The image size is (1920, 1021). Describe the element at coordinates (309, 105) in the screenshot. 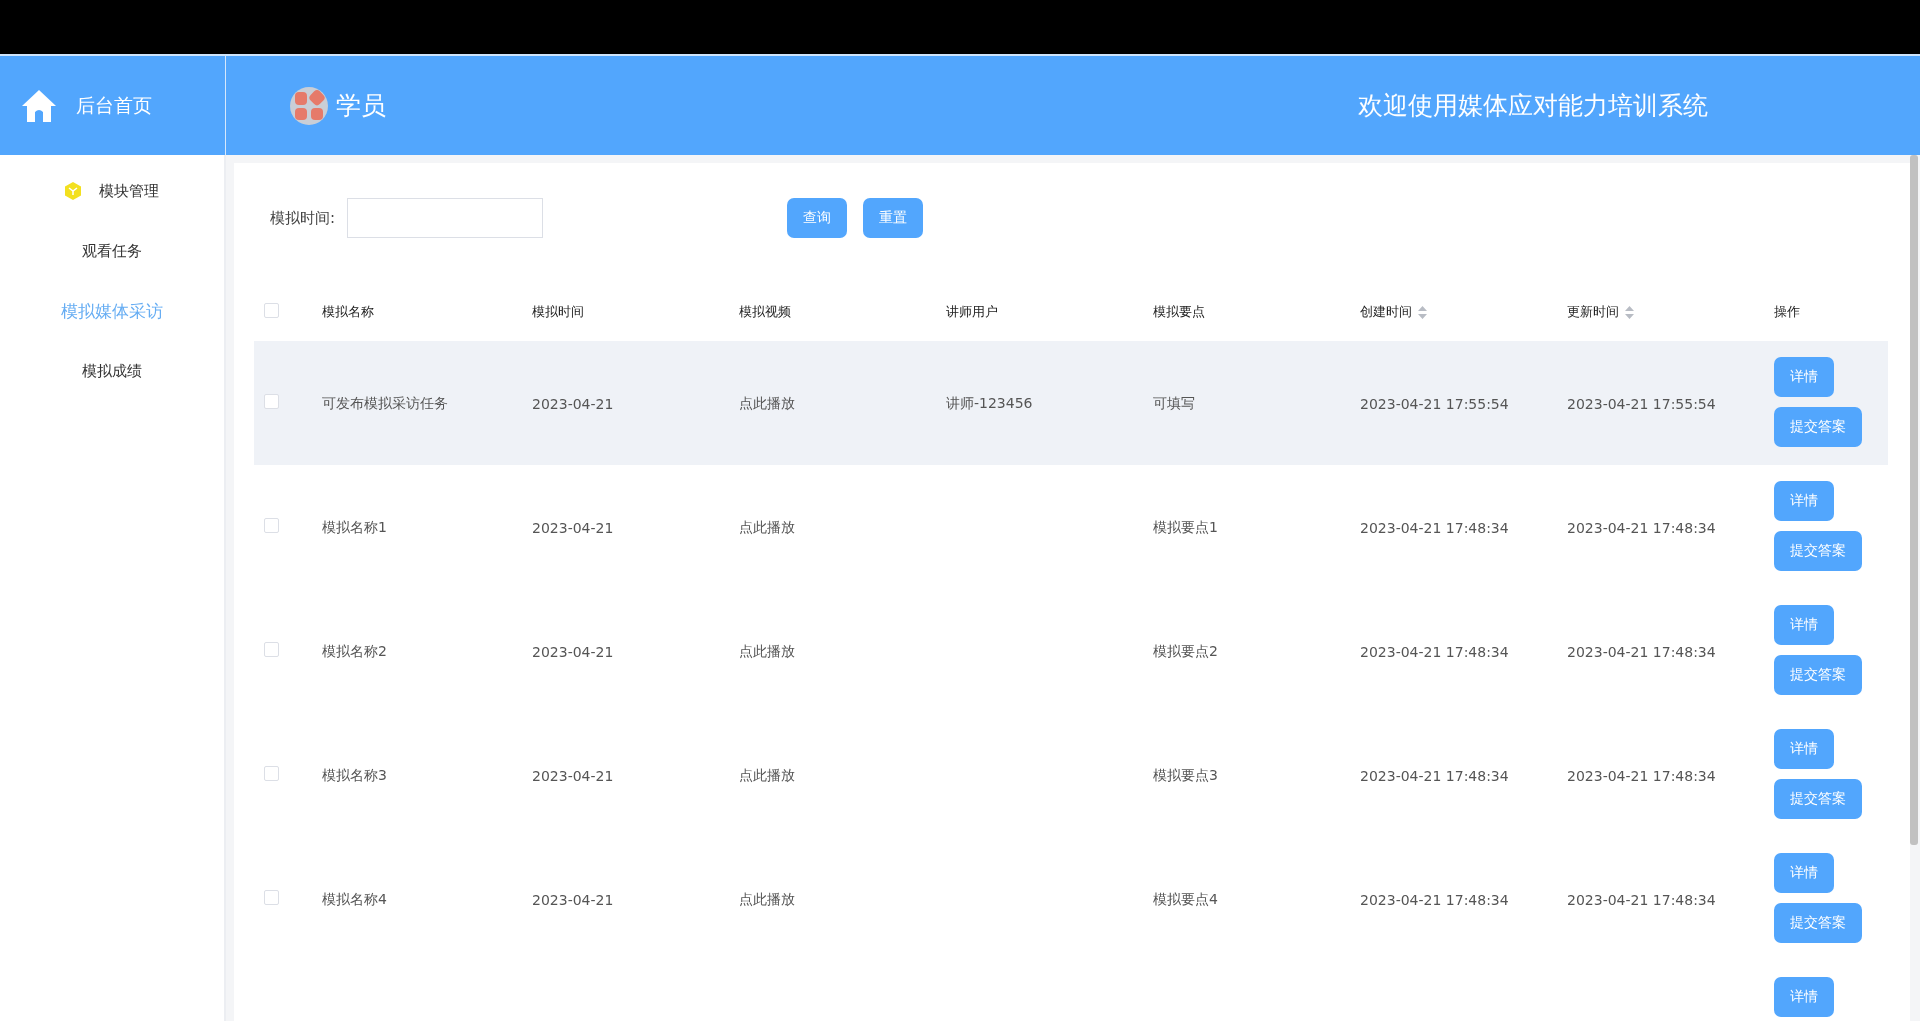

I see `avatar-icon` at that location.